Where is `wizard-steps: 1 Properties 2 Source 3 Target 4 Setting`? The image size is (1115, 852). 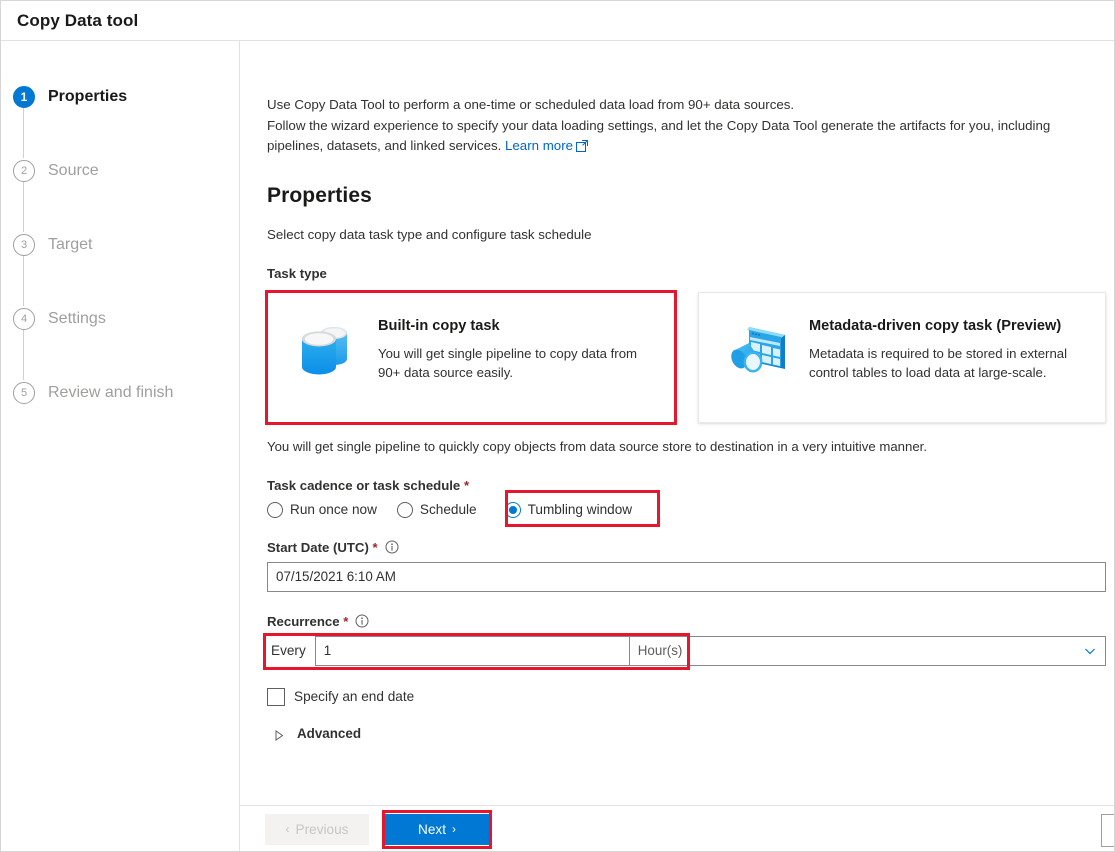 wizard-steps: 1 Properties 2 Source 3 Target 4 Setting is located at coordinates (120, 245).